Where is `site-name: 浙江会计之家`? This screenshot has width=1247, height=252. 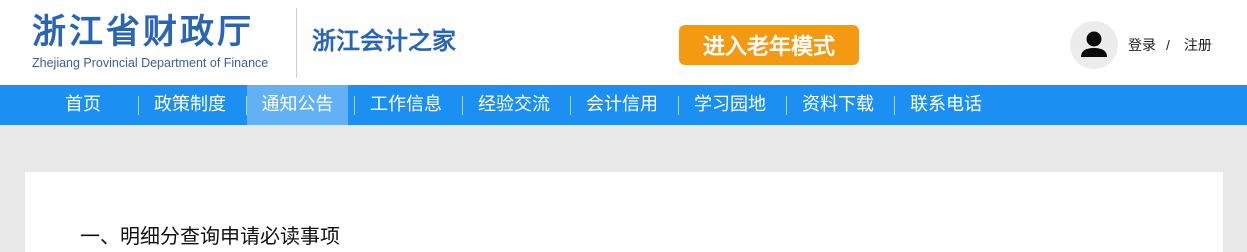 site-name: 浙江会计之家 is located at coordinates (384, 41).